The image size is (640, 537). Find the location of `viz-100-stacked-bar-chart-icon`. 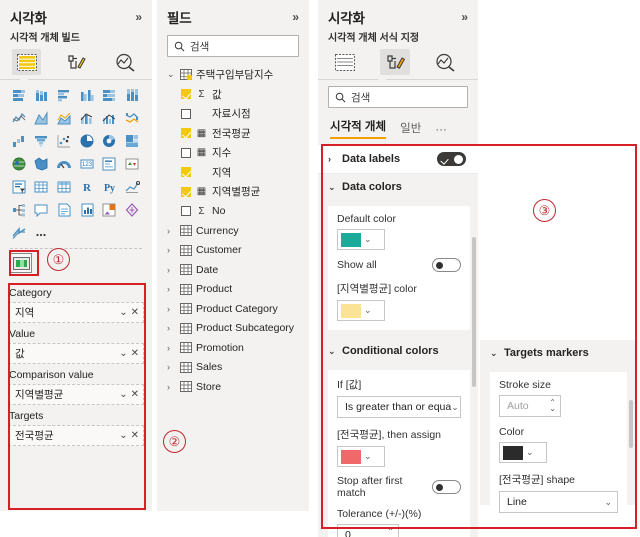

viz-100-stacked-bar-chart-icon is located at coordinates (110, 95).